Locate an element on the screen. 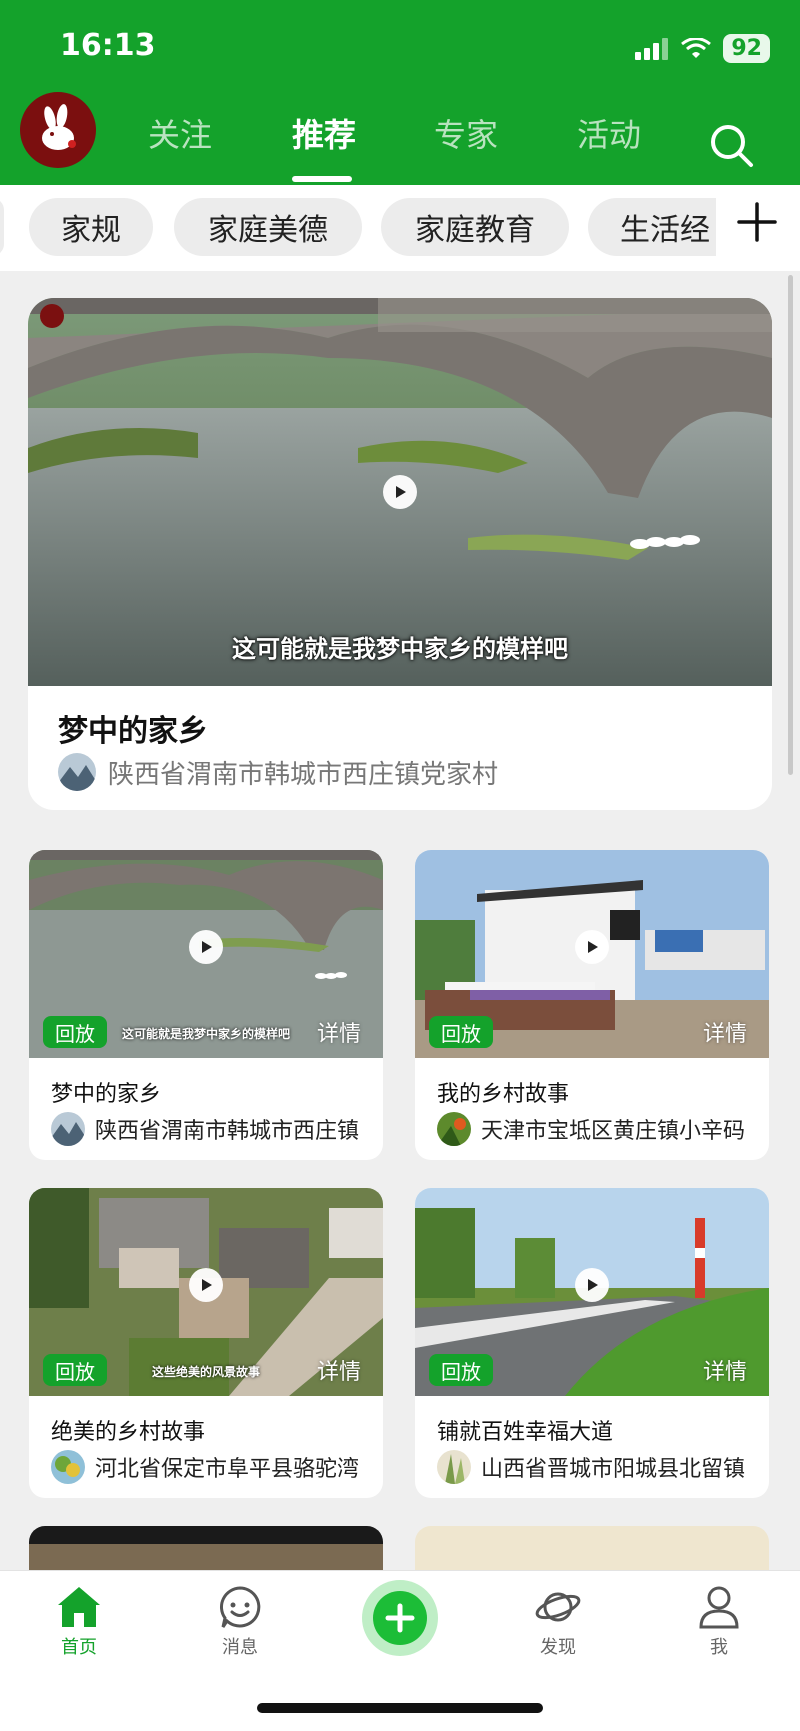 This screenshot has height=1731, width=800. location-text: 河北省保定市阜平县骆驼湾 is located at coordinates (227, 1469).